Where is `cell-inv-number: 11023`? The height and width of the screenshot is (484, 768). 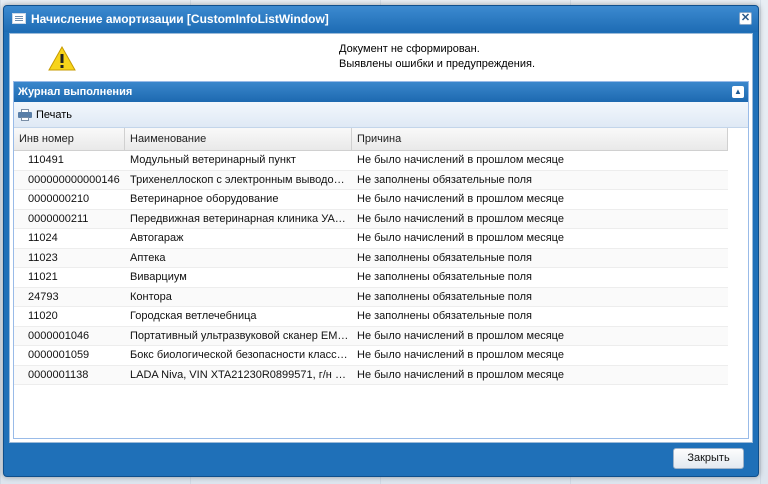 cell-inv-number: 11023 is located at coordinates (43, 257).